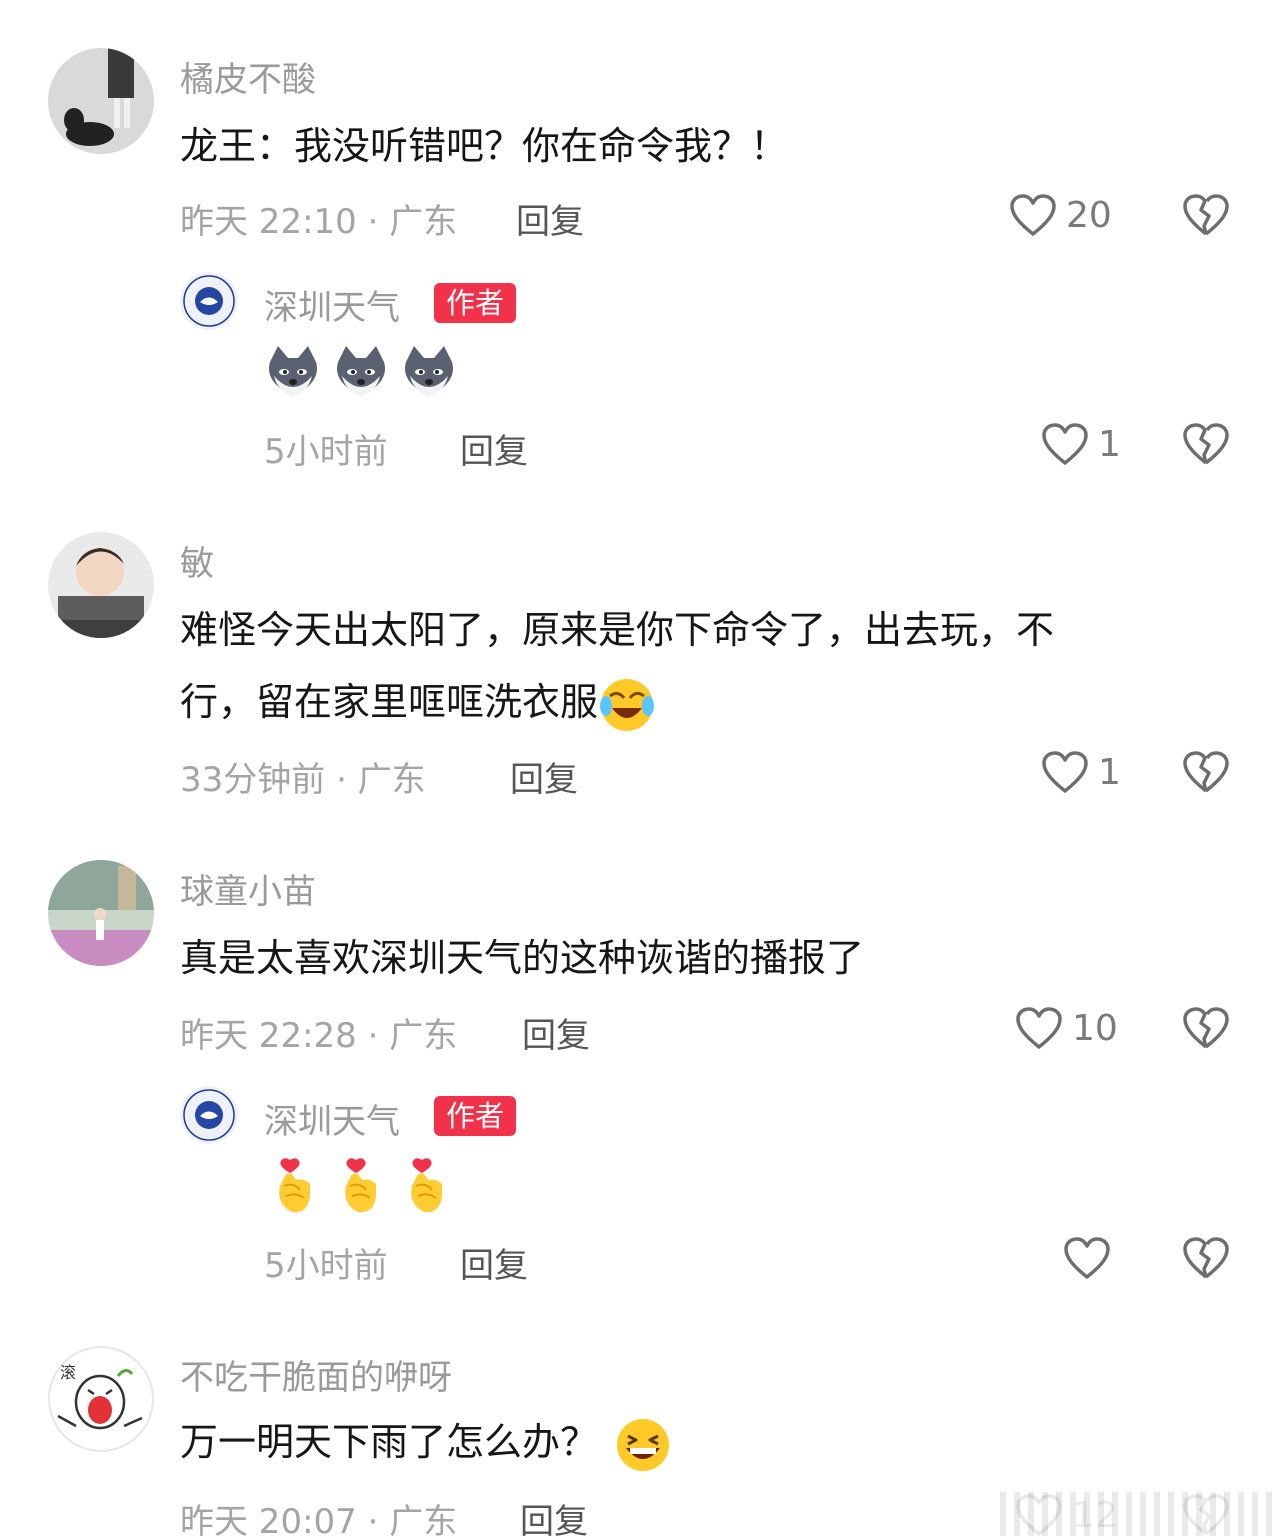  I want to click on username: 球童小苗, so click(248, 888).